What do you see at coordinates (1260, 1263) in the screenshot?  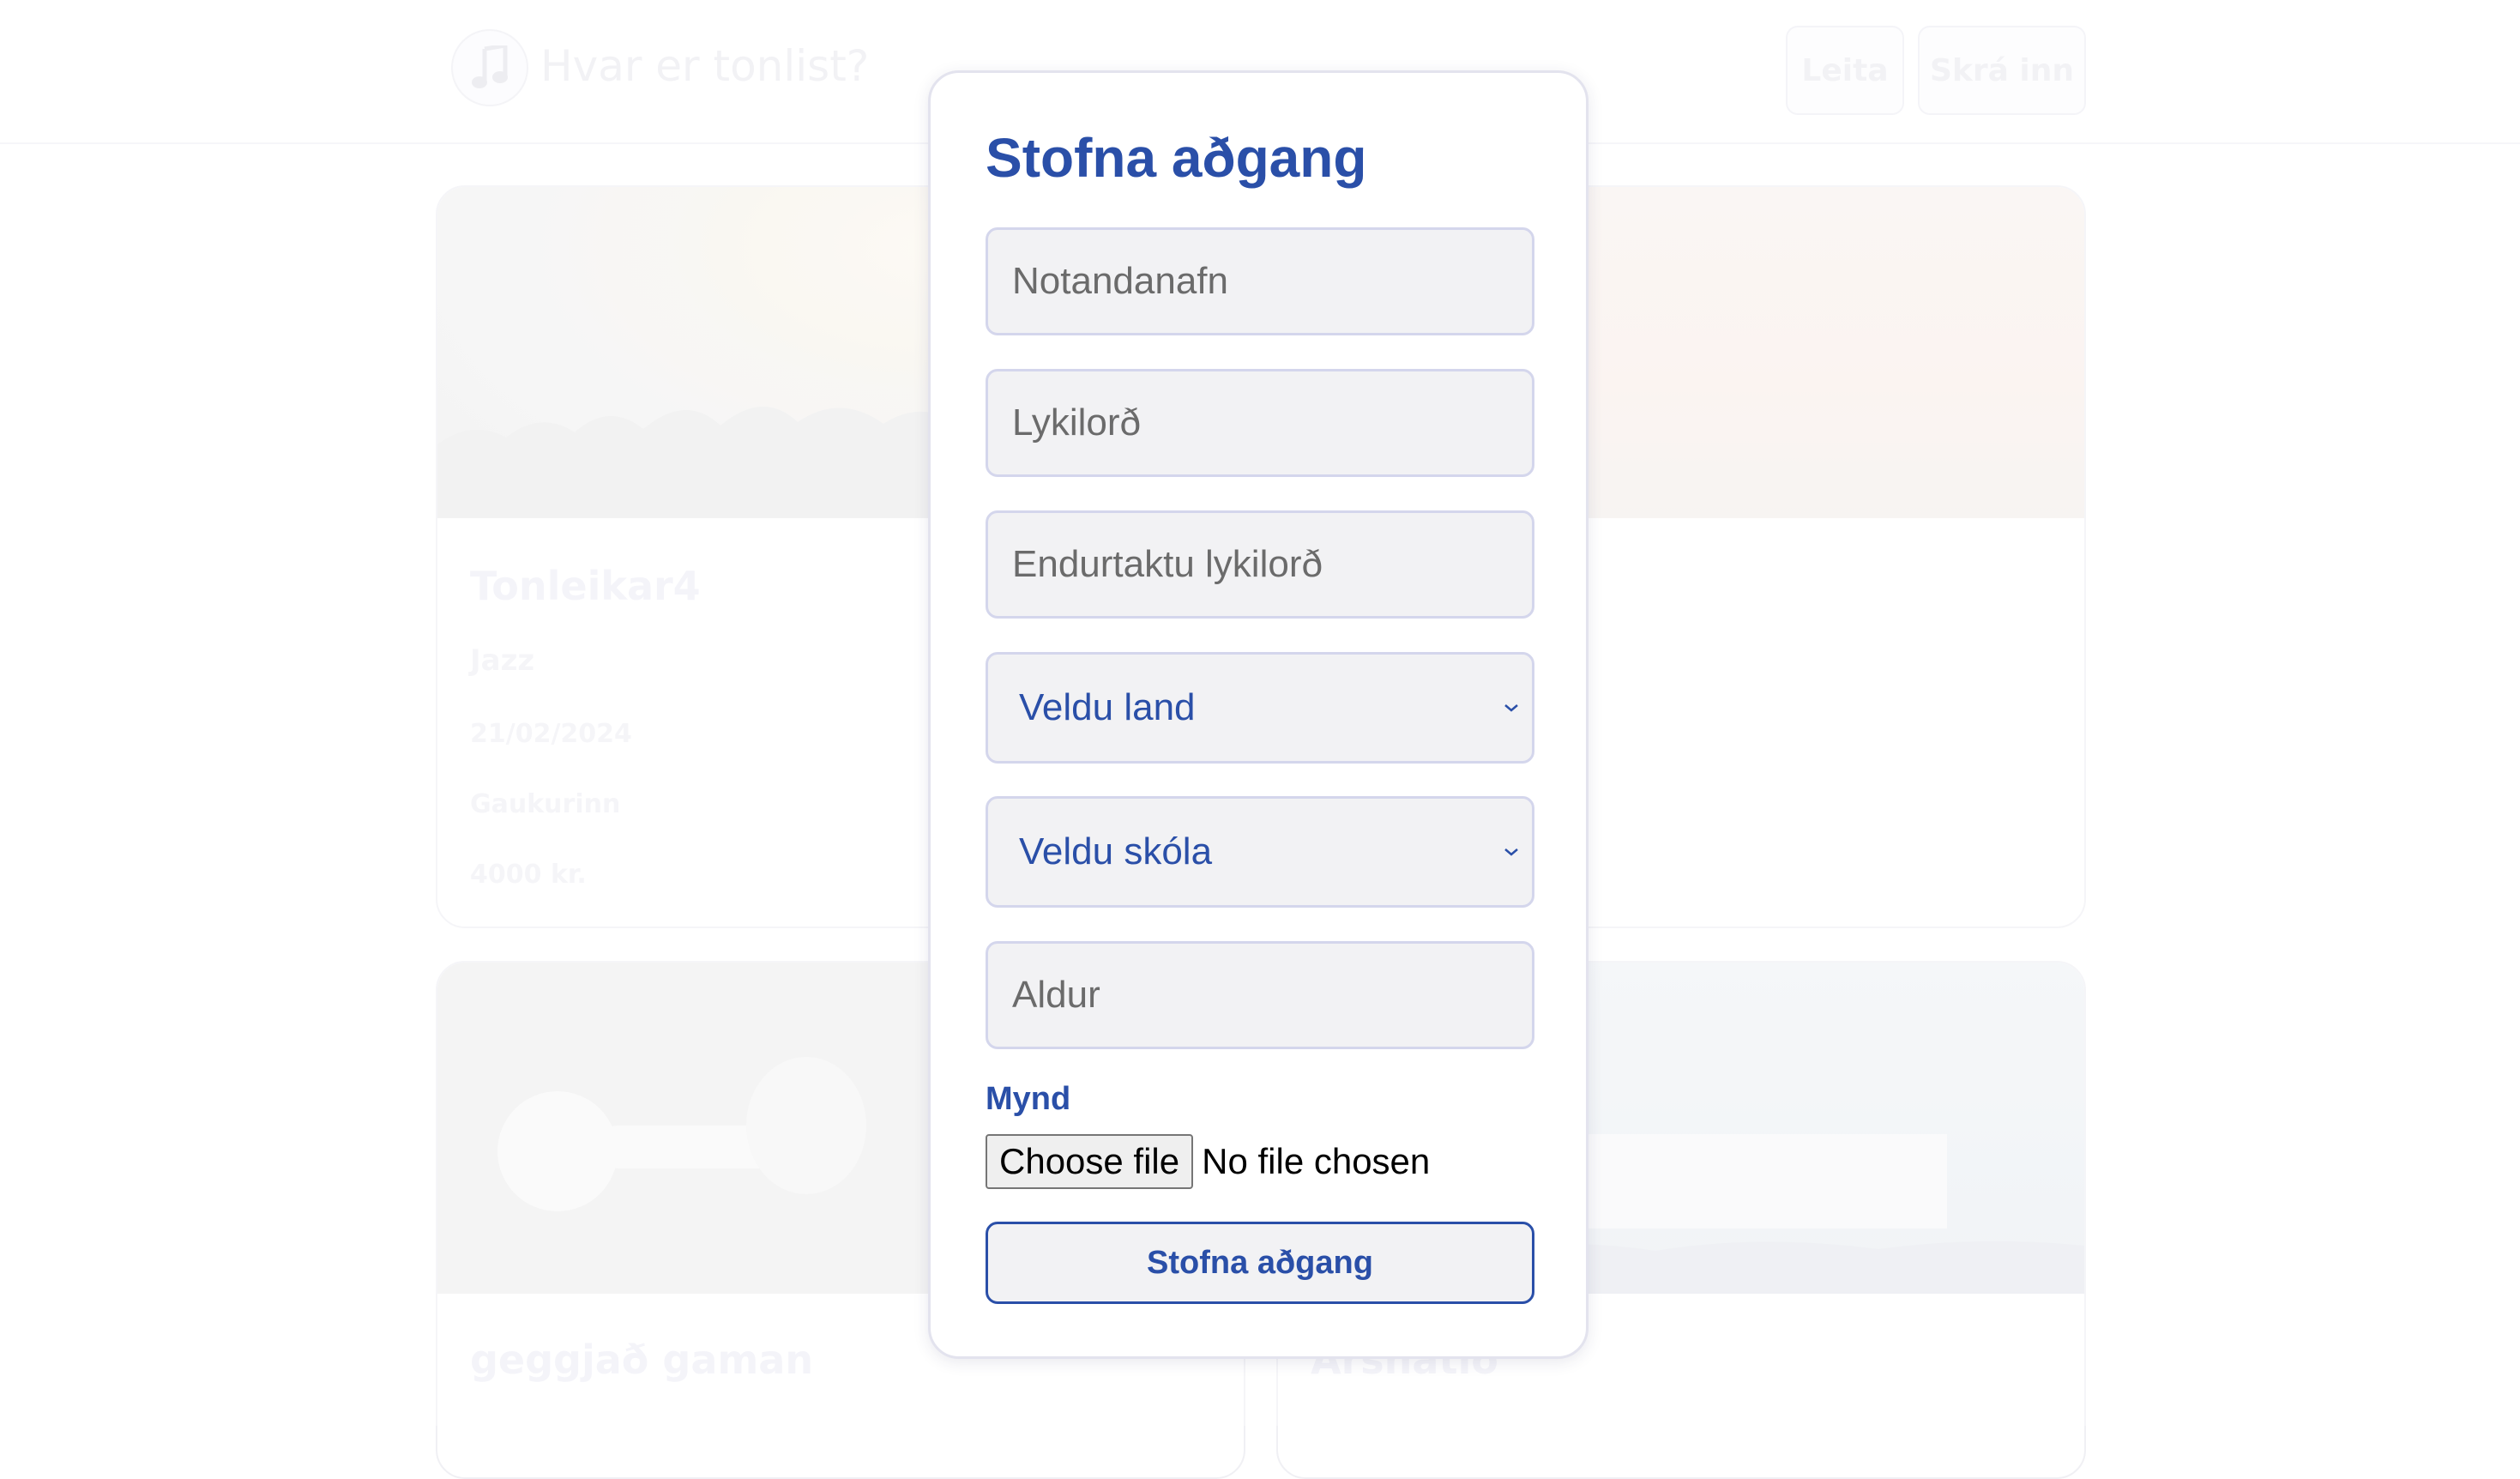 I see `create-account-button: Stofna aðgang` at bounding box center [1260, 1263].